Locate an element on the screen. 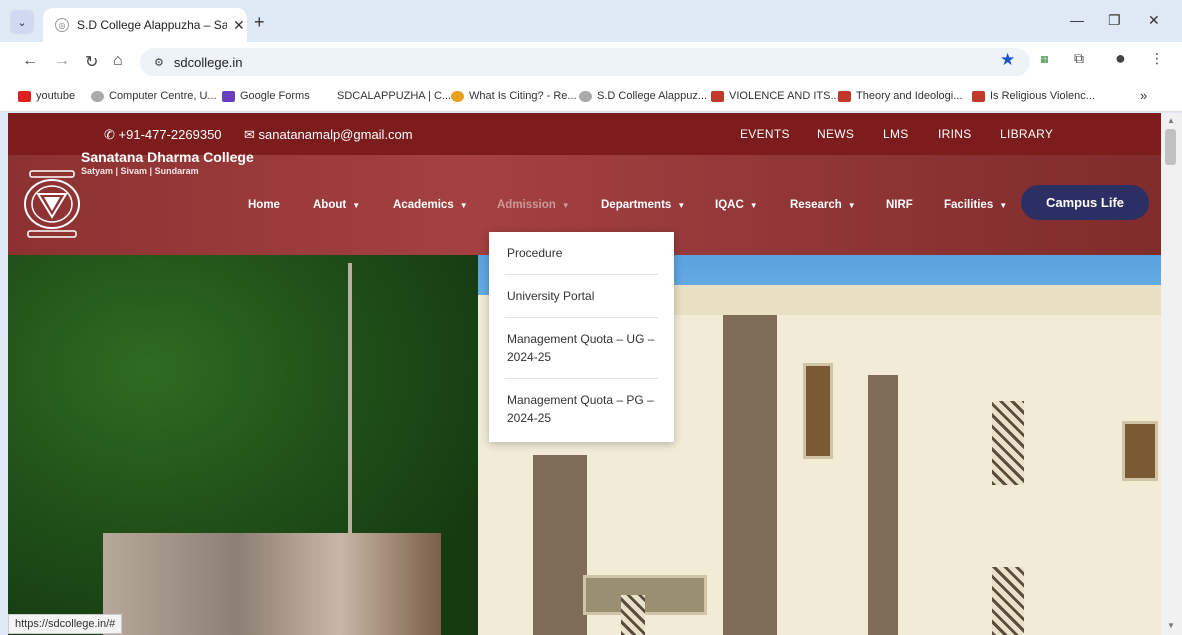 The image size is (1182, 635). college-emblem-icon is located at coordinates (52, 204).